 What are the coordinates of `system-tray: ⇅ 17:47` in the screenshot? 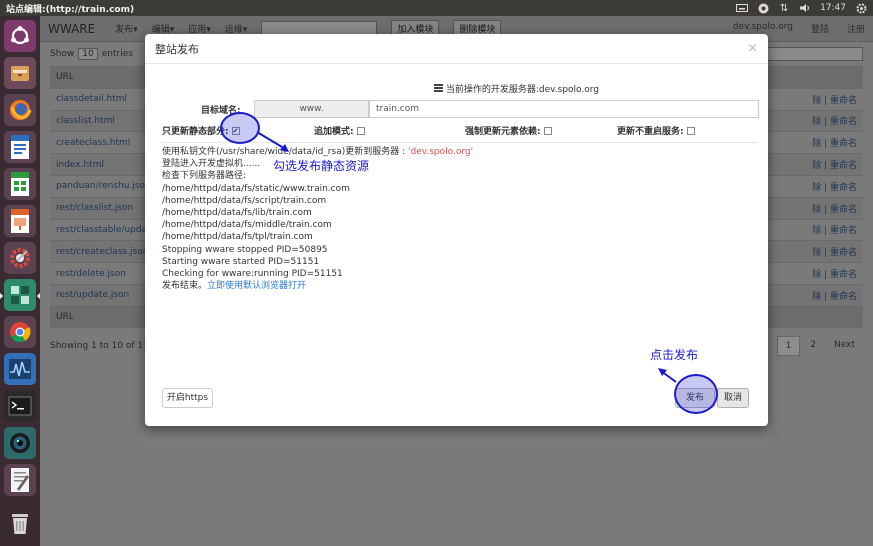 It's located at (801, 8).